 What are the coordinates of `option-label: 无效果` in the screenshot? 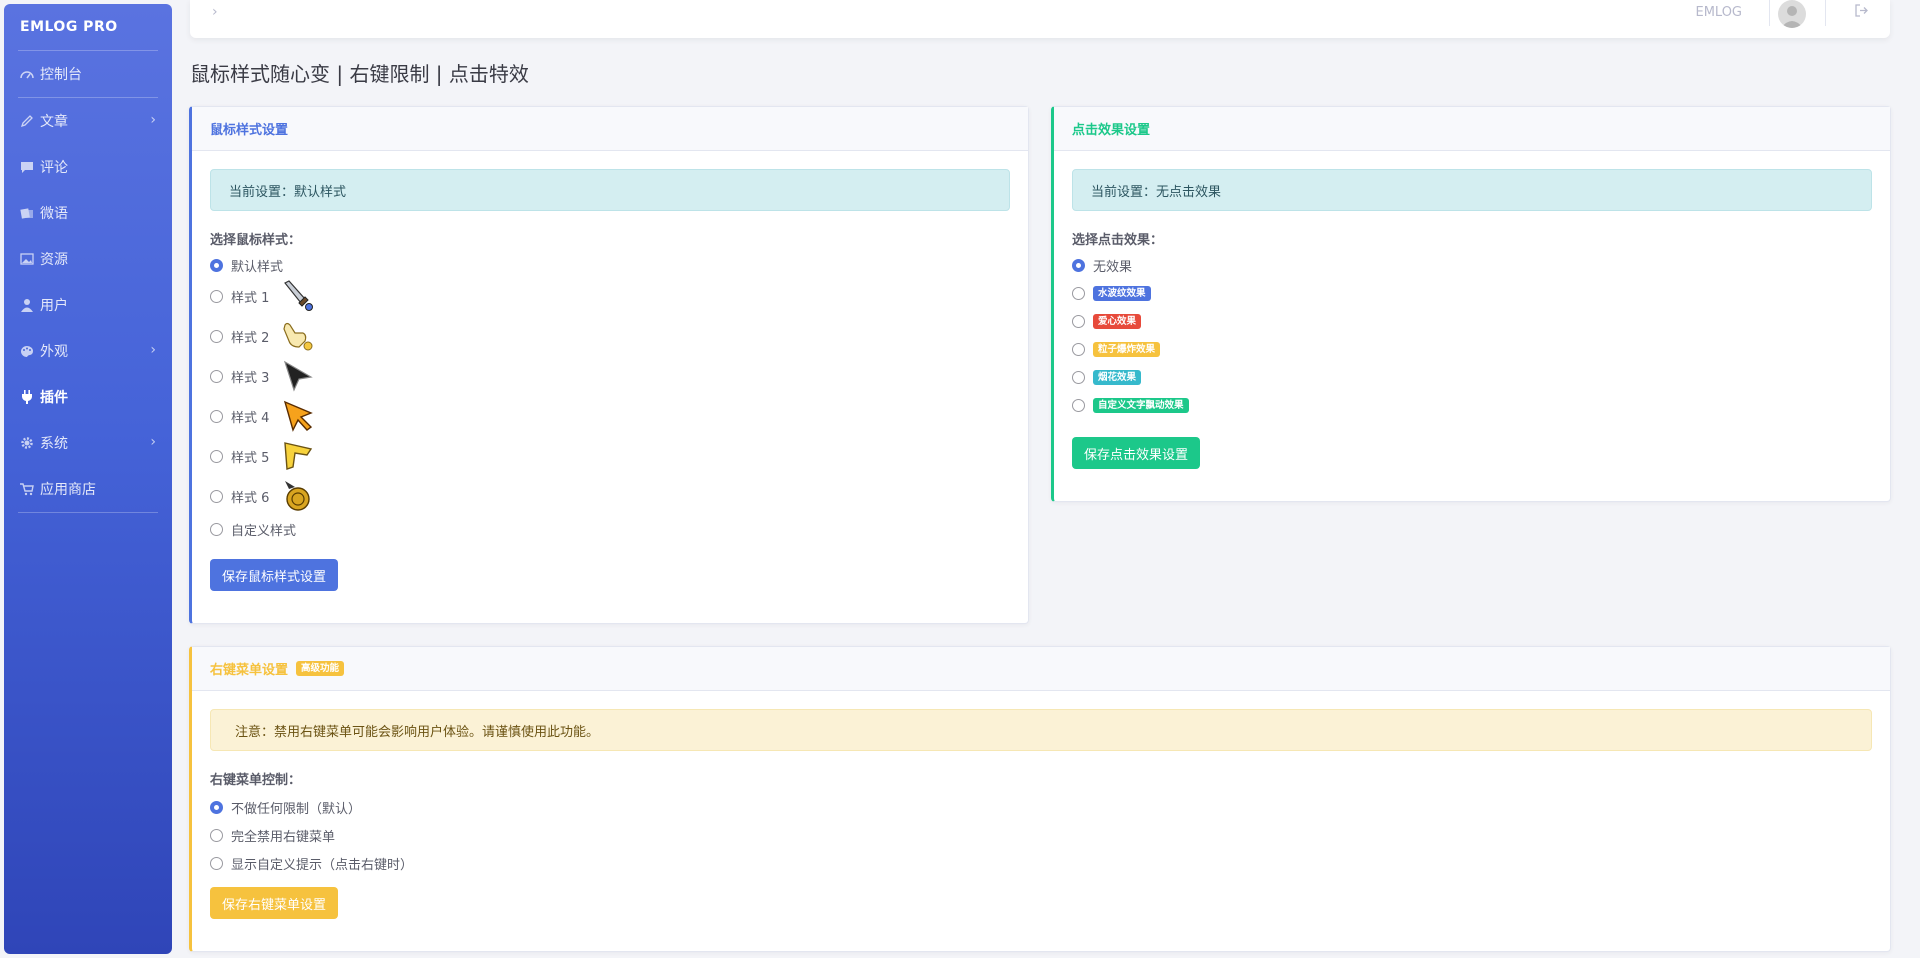 It's located at (1113, 267).